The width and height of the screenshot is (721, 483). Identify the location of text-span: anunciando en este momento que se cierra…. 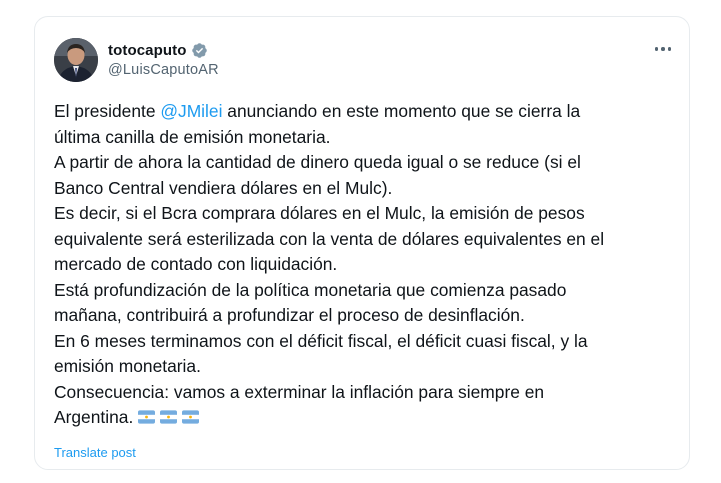
(401, 111).